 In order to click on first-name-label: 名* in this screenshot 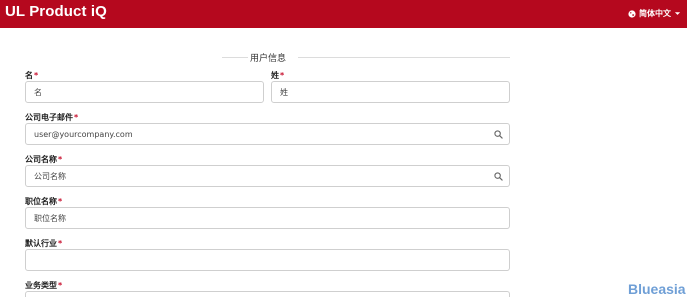, I will do `click(31, 75)`.